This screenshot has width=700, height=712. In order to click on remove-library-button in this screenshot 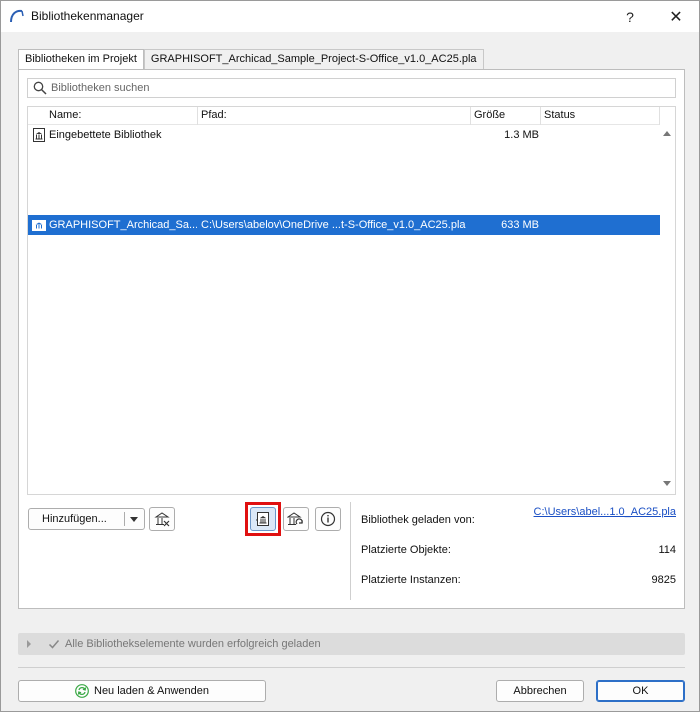, I will do `click(162, 519)`.